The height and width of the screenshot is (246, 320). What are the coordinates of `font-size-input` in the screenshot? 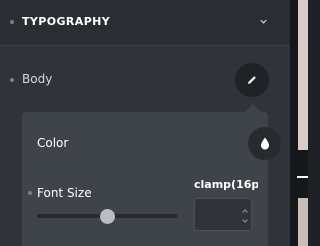 It's located at (223, 214).